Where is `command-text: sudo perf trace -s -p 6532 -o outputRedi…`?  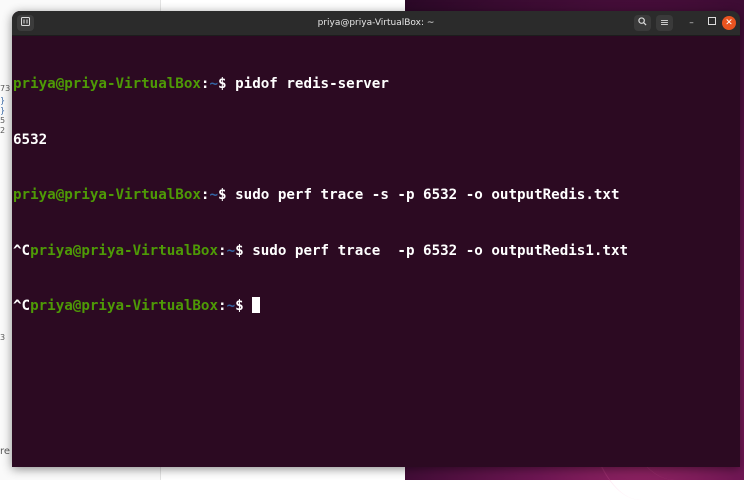
command-text: sudo perf trace -s -p 6532 -o outputRedi… is located at coordinates (427, 195).